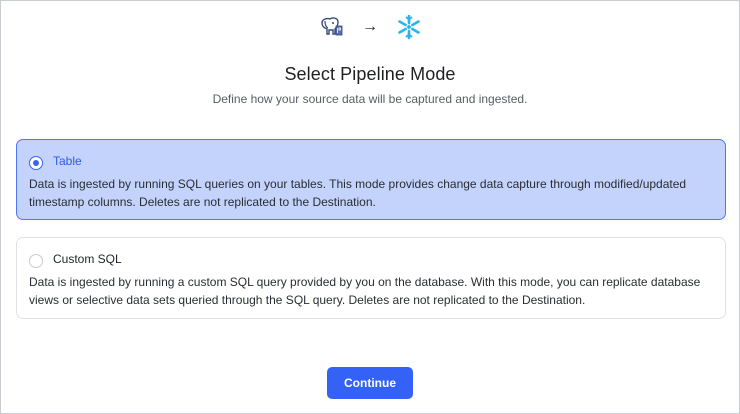 The image size is (740, 414). Describe the element at coordinates (370, 383) in the screenshot. I see `continue-button: Continue` at that location.